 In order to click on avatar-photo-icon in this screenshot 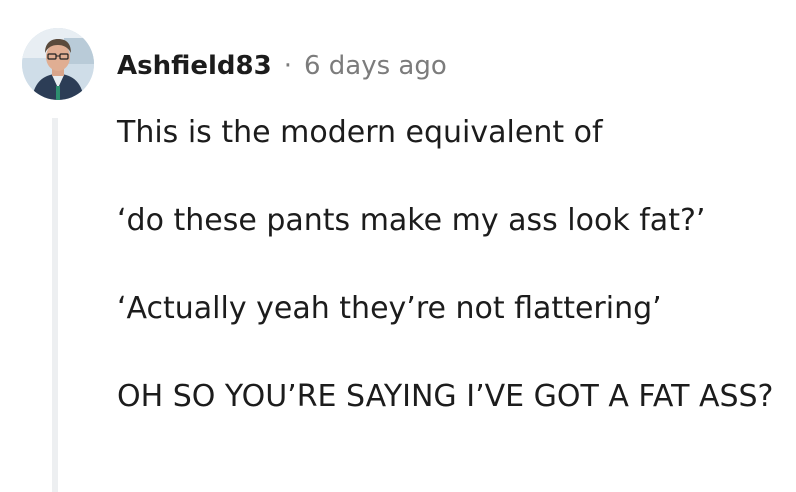, I will do `click(58, 64)`.